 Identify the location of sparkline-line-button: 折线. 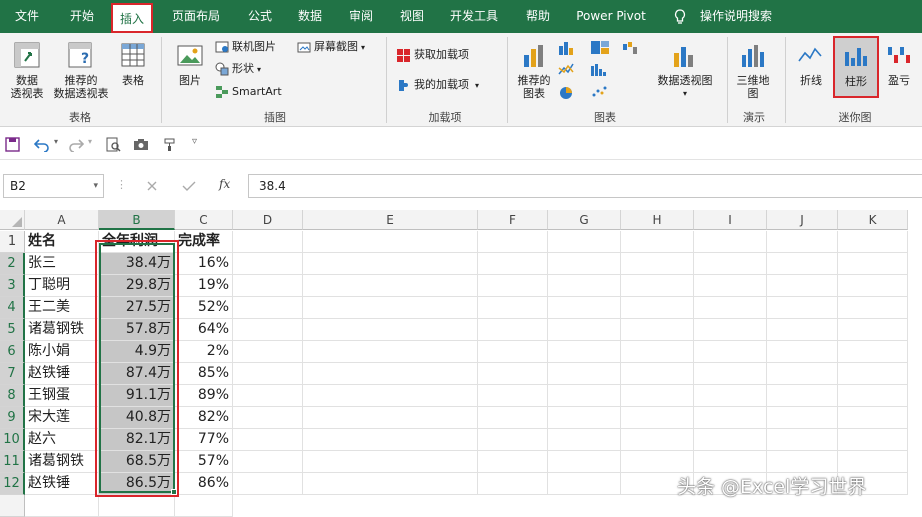
(811, 64).